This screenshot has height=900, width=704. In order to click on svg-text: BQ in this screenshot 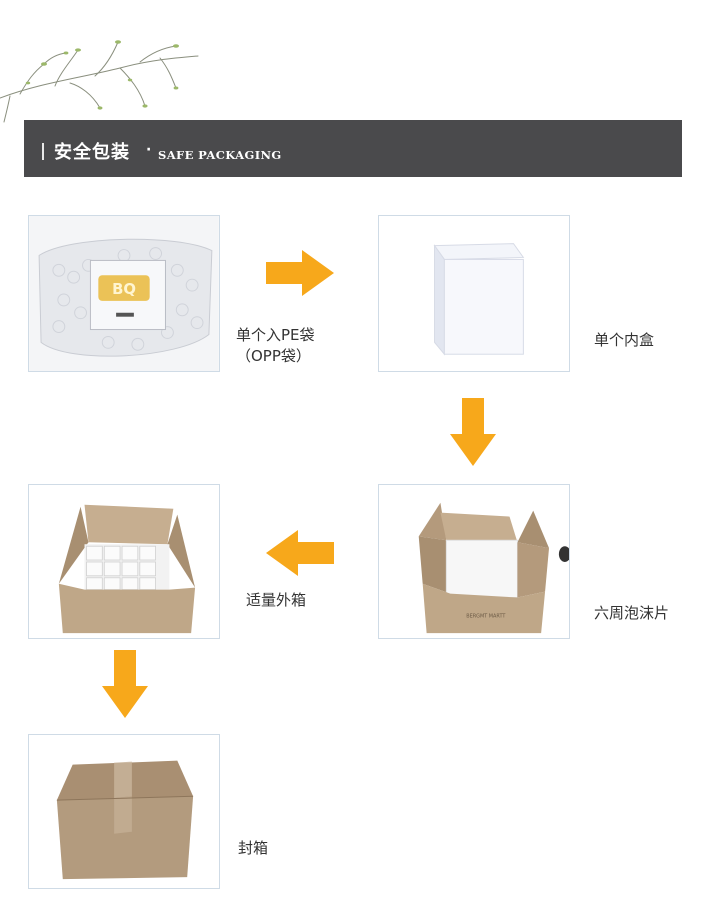, I will do `click(124, 289)`.